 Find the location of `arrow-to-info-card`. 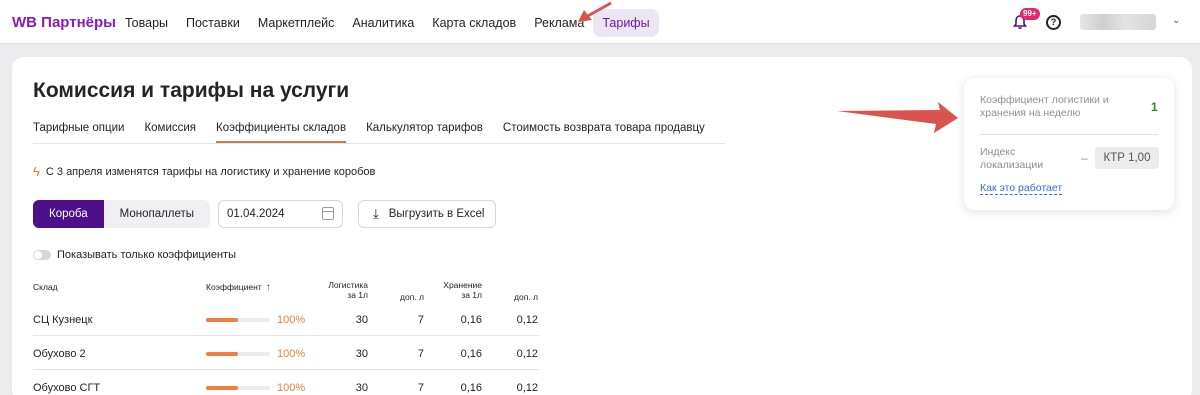

arrow-to-info-card is located at coordinates (897, 117).